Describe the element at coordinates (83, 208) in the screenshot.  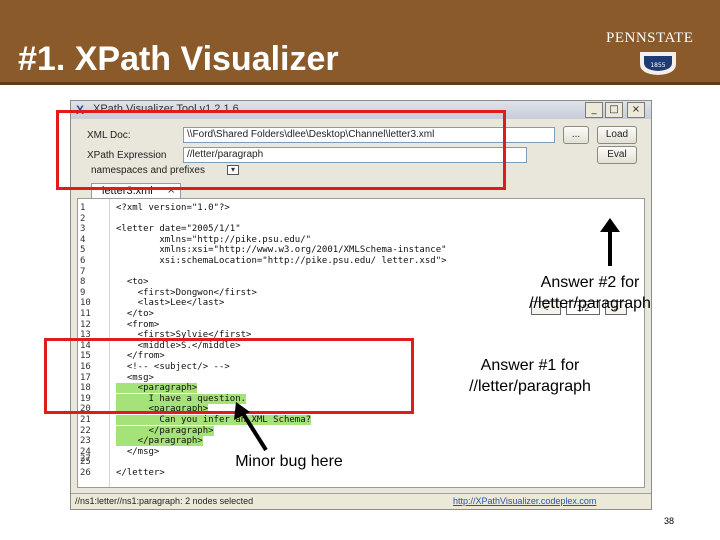
I see `line-number: 1` at that location.